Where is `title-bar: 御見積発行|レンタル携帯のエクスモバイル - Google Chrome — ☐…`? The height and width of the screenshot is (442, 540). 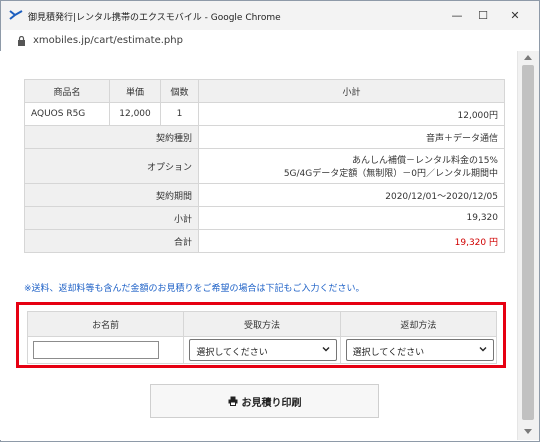 title-bar: 御見積発行|レンタル携帯のエクスモバイル - Google Chrome — ☐… is located at coordinates (270, 16).